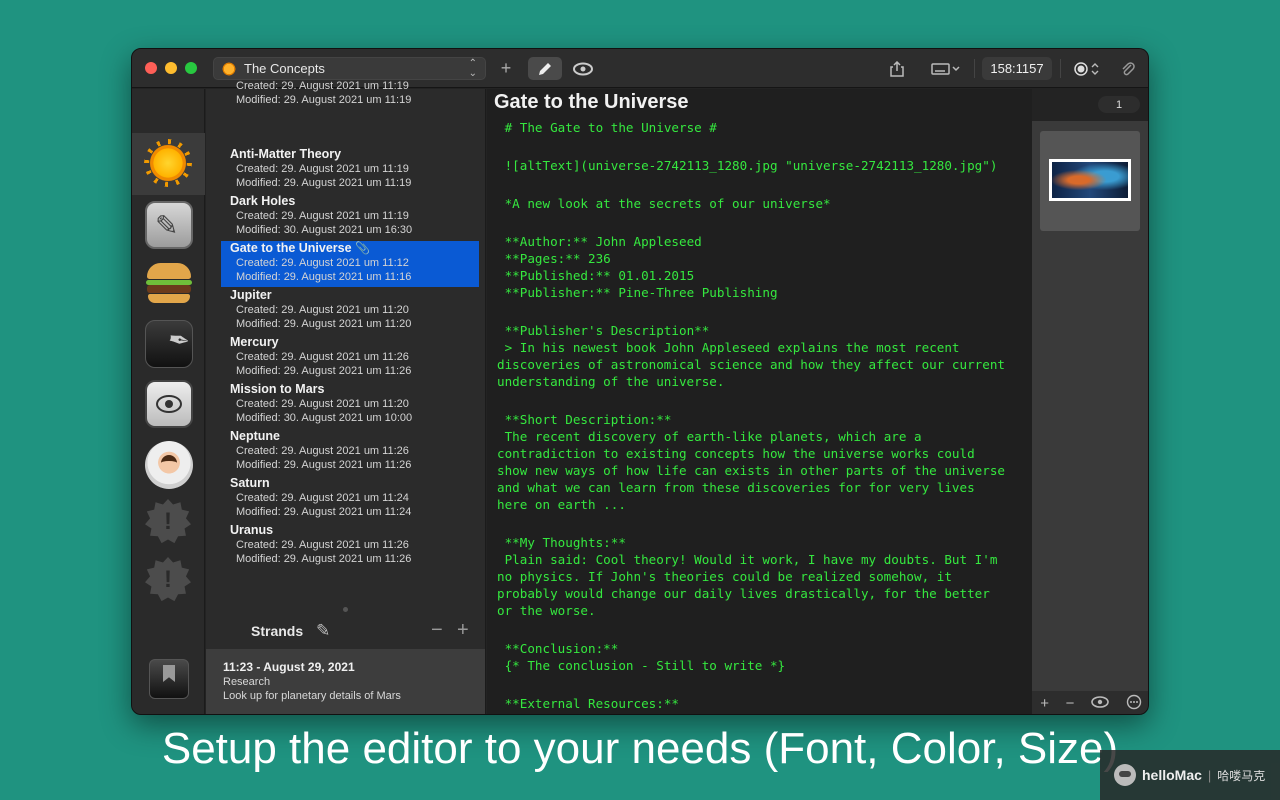 The height and width of the screenshot is (800, 1280). I want to click on eye-icon, so click(1100, 703).